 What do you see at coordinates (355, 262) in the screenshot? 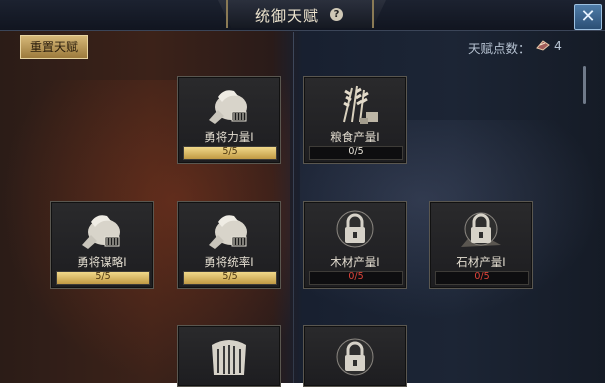
I see `talent-name: 木材产量Ⅰ` at bounding box center [355, 262].